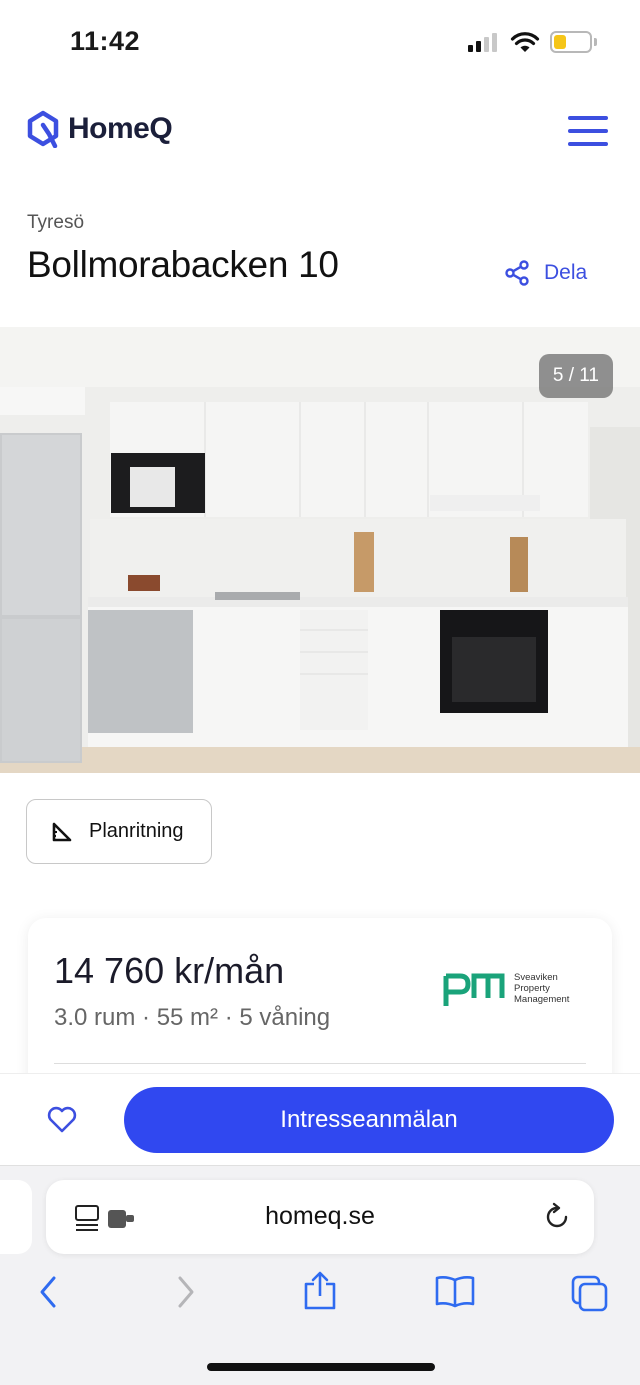 Image resolution: width=640 pixels, height=1385 pixels. I want to click on listing-city: Tyresö, so click(56, 222).